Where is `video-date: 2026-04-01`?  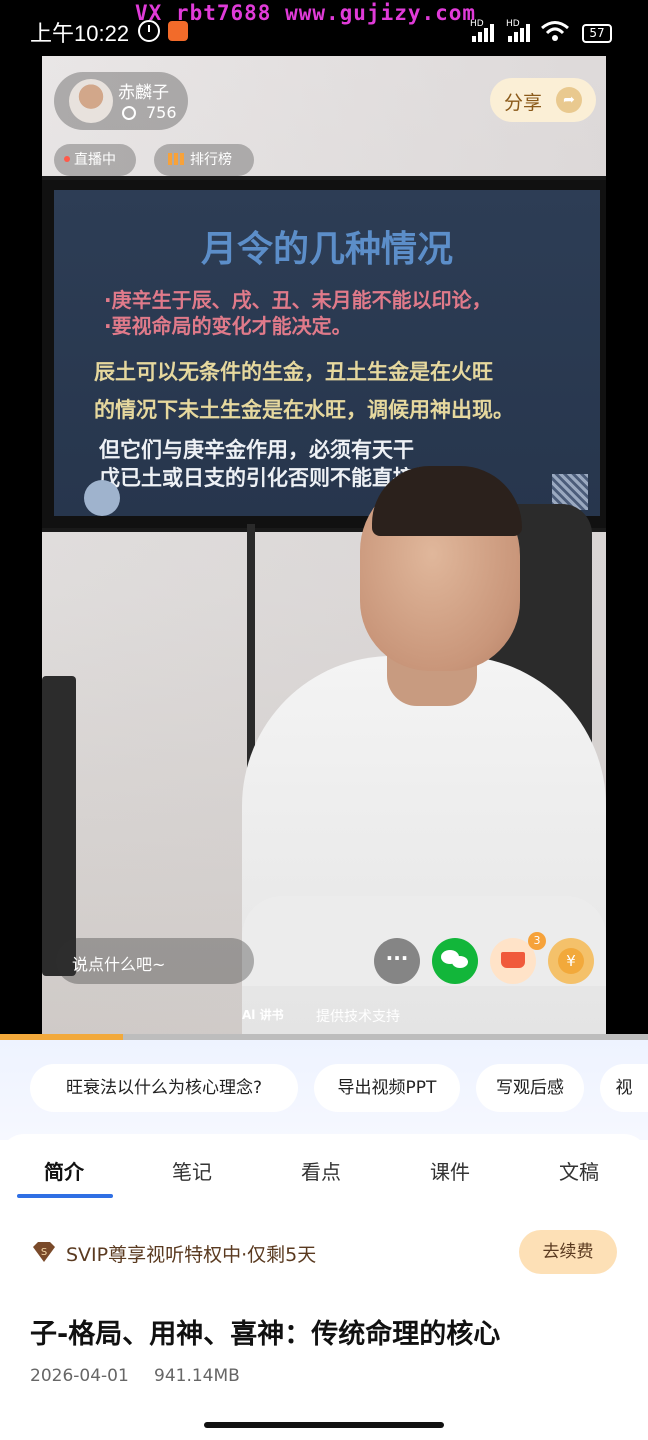
video-date: 2026-04-01 is located at coordinates (79, 1376).